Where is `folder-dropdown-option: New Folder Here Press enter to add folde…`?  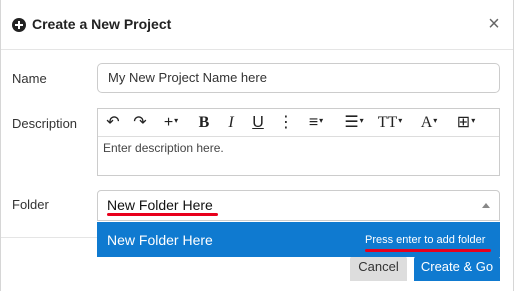 folder-dropdown-option: New Folder Here Press enter to add folde… is located at coordinates (298, 239).